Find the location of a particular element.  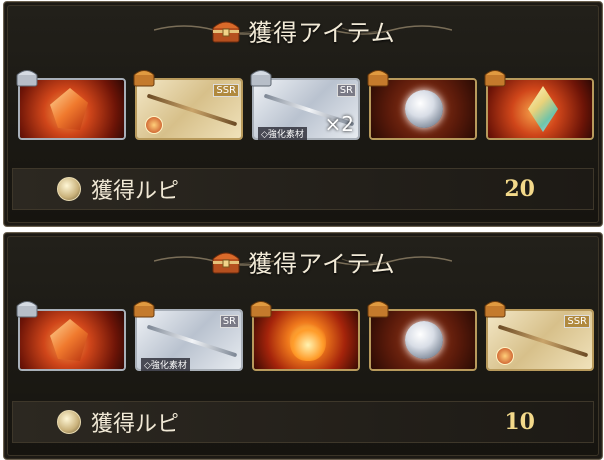

loot-item: SR ◇強化素材 is located at coordinates (189, 337).